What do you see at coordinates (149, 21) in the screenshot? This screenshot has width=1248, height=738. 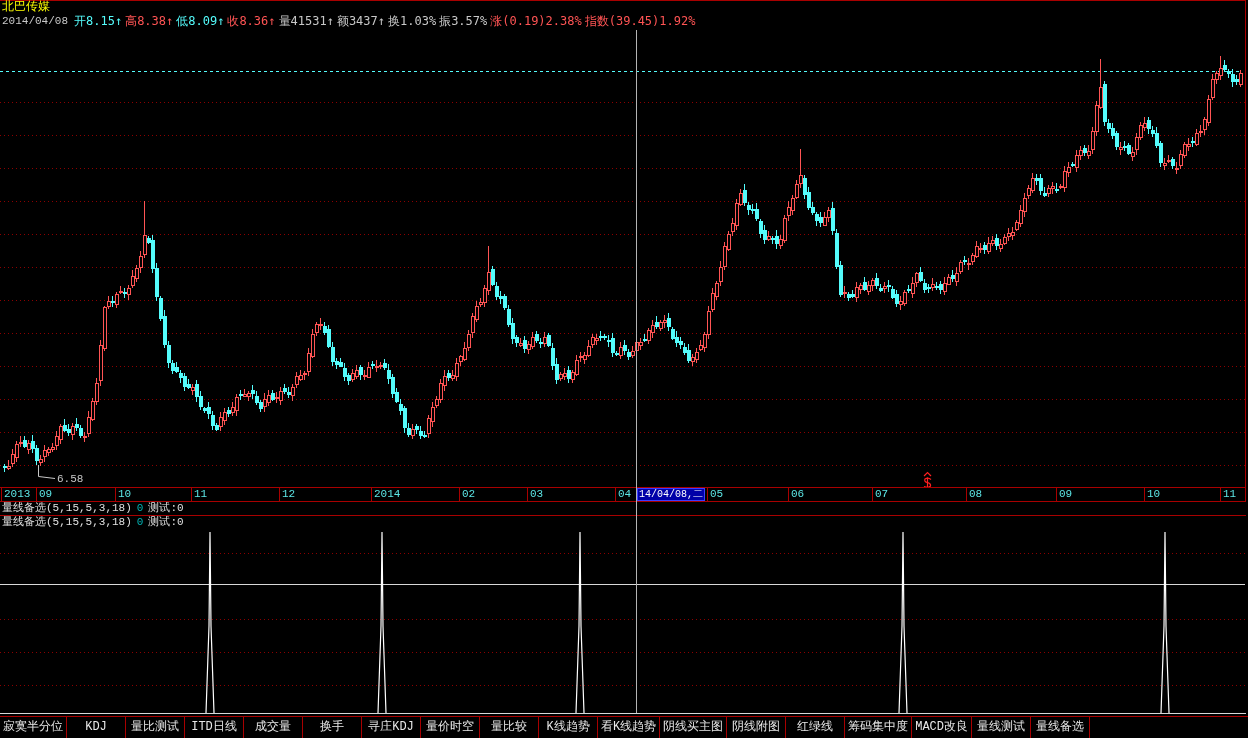 I see `quote-field: 高8.38↑` at bounding box center [149, 21].